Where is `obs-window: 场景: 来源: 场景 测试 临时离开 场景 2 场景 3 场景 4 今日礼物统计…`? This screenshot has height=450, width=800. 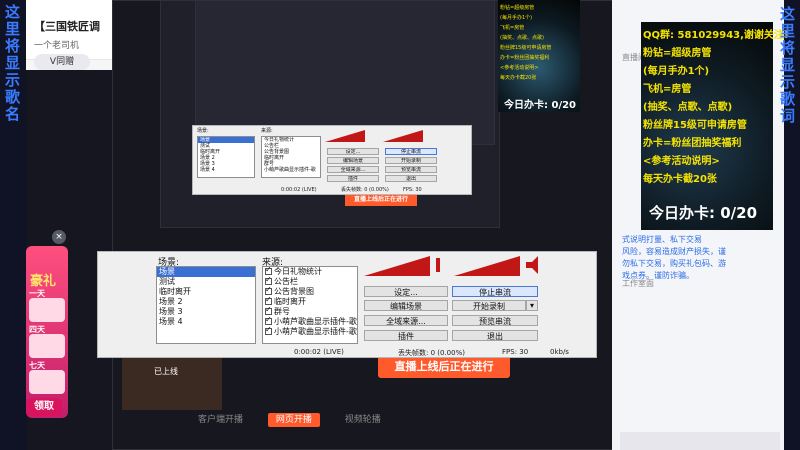
obs-window: 场景: 来源: 场景 测试 临时离开 场景 2 场景 3 场景 4 今日礼物统计… is located at coordinates (347, 304).